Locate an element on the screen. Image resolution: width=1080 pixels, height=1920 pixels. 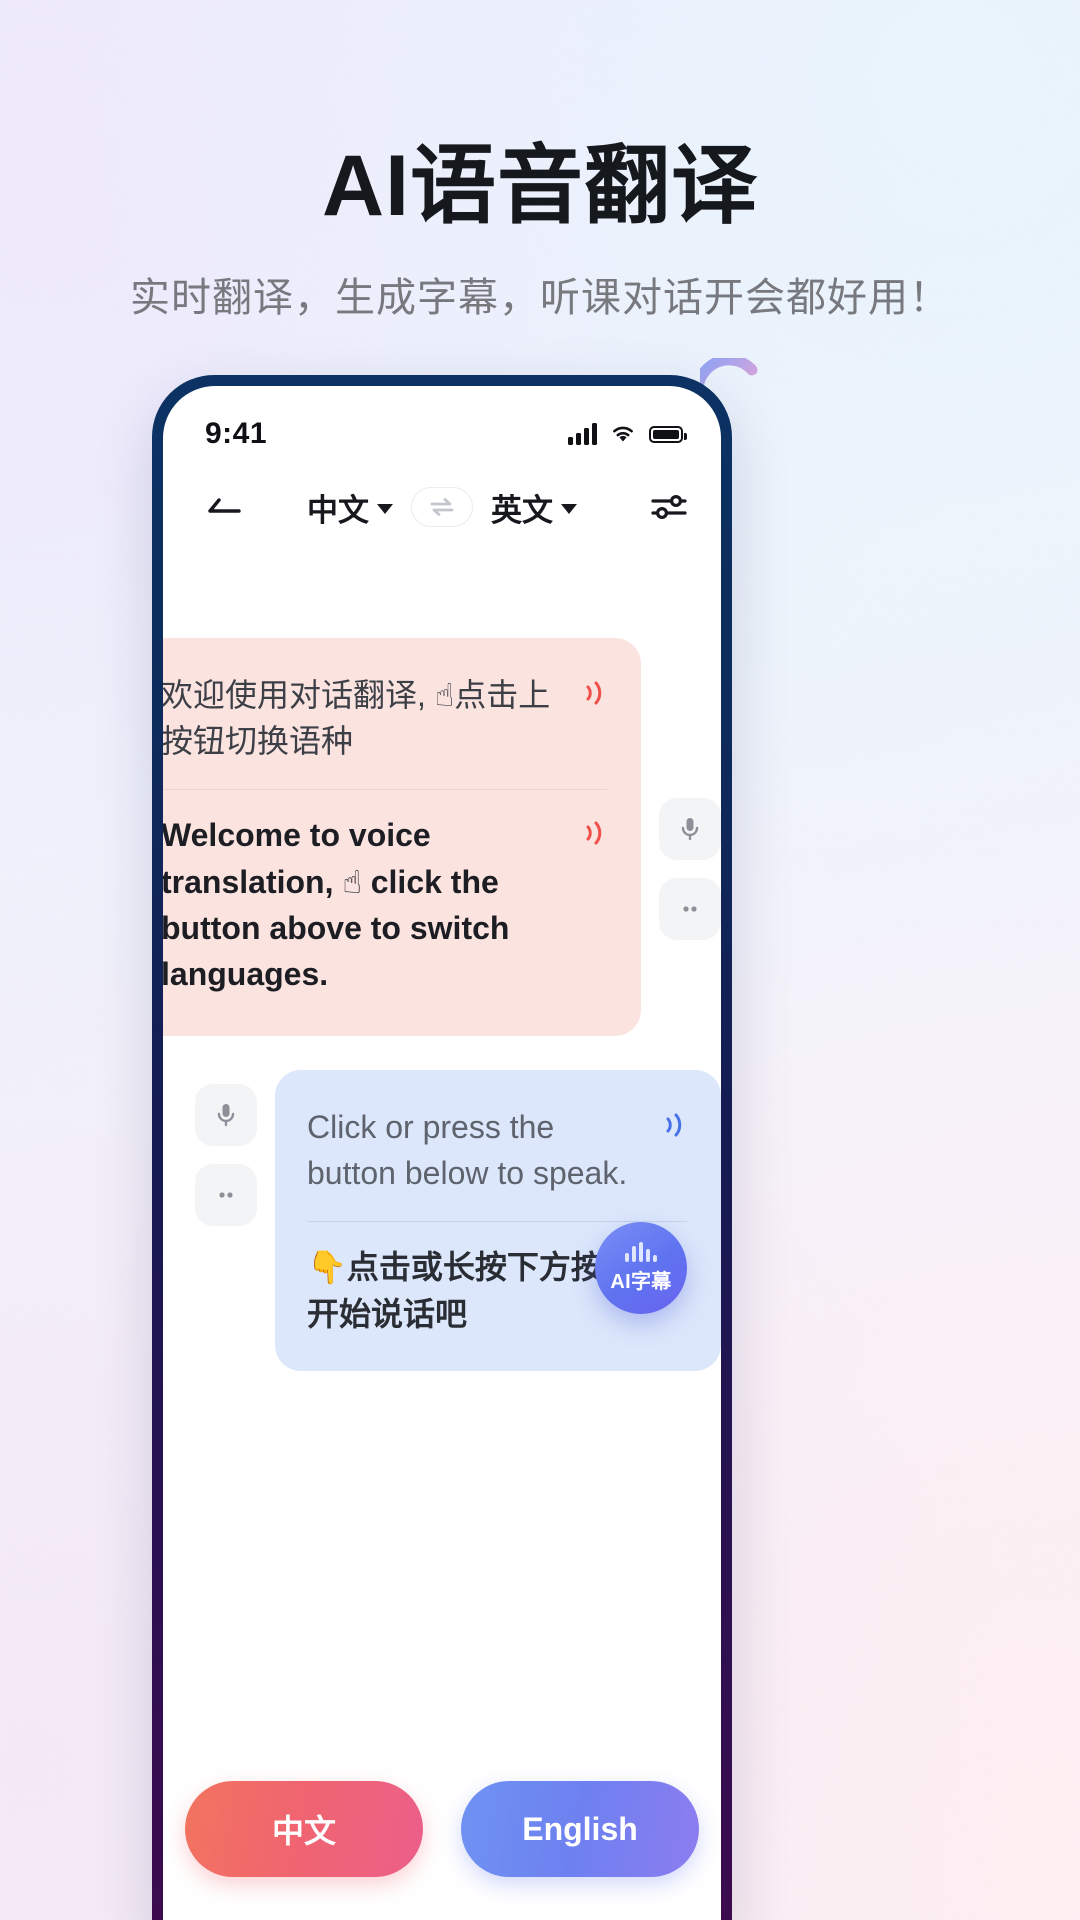
back-arrow-icon is located at coordinates (224, 505).